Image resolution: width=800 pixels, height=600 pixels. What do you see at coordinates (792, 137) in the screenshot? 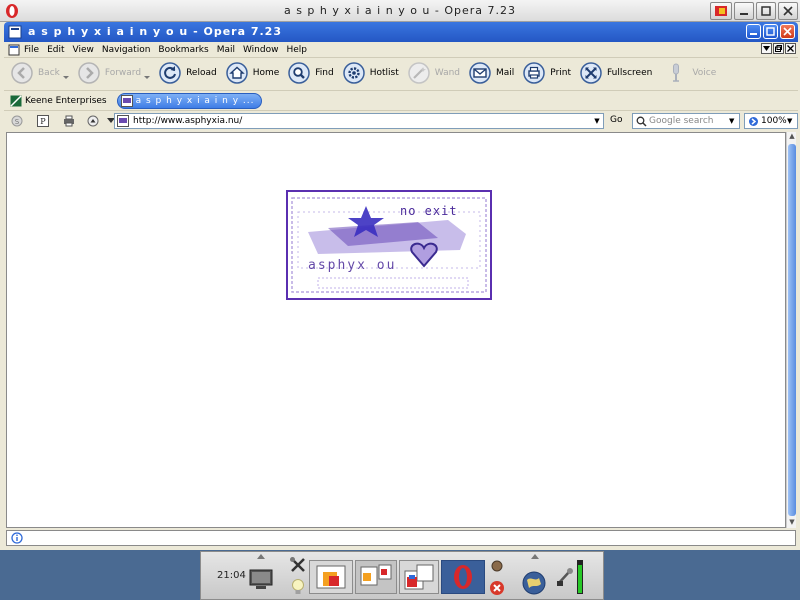
I see `scroll-up-icon: ▲` at bounding box center [792, 137].